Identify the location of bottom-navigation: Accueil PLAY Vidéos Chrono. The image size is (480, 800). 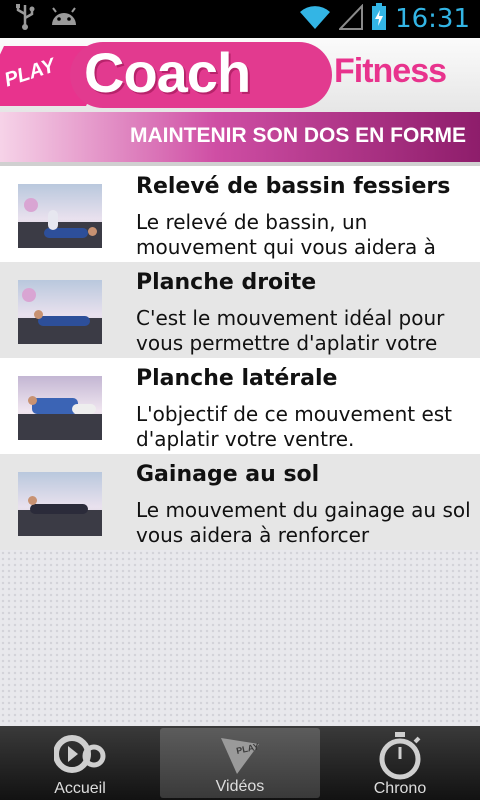
(240, 763).